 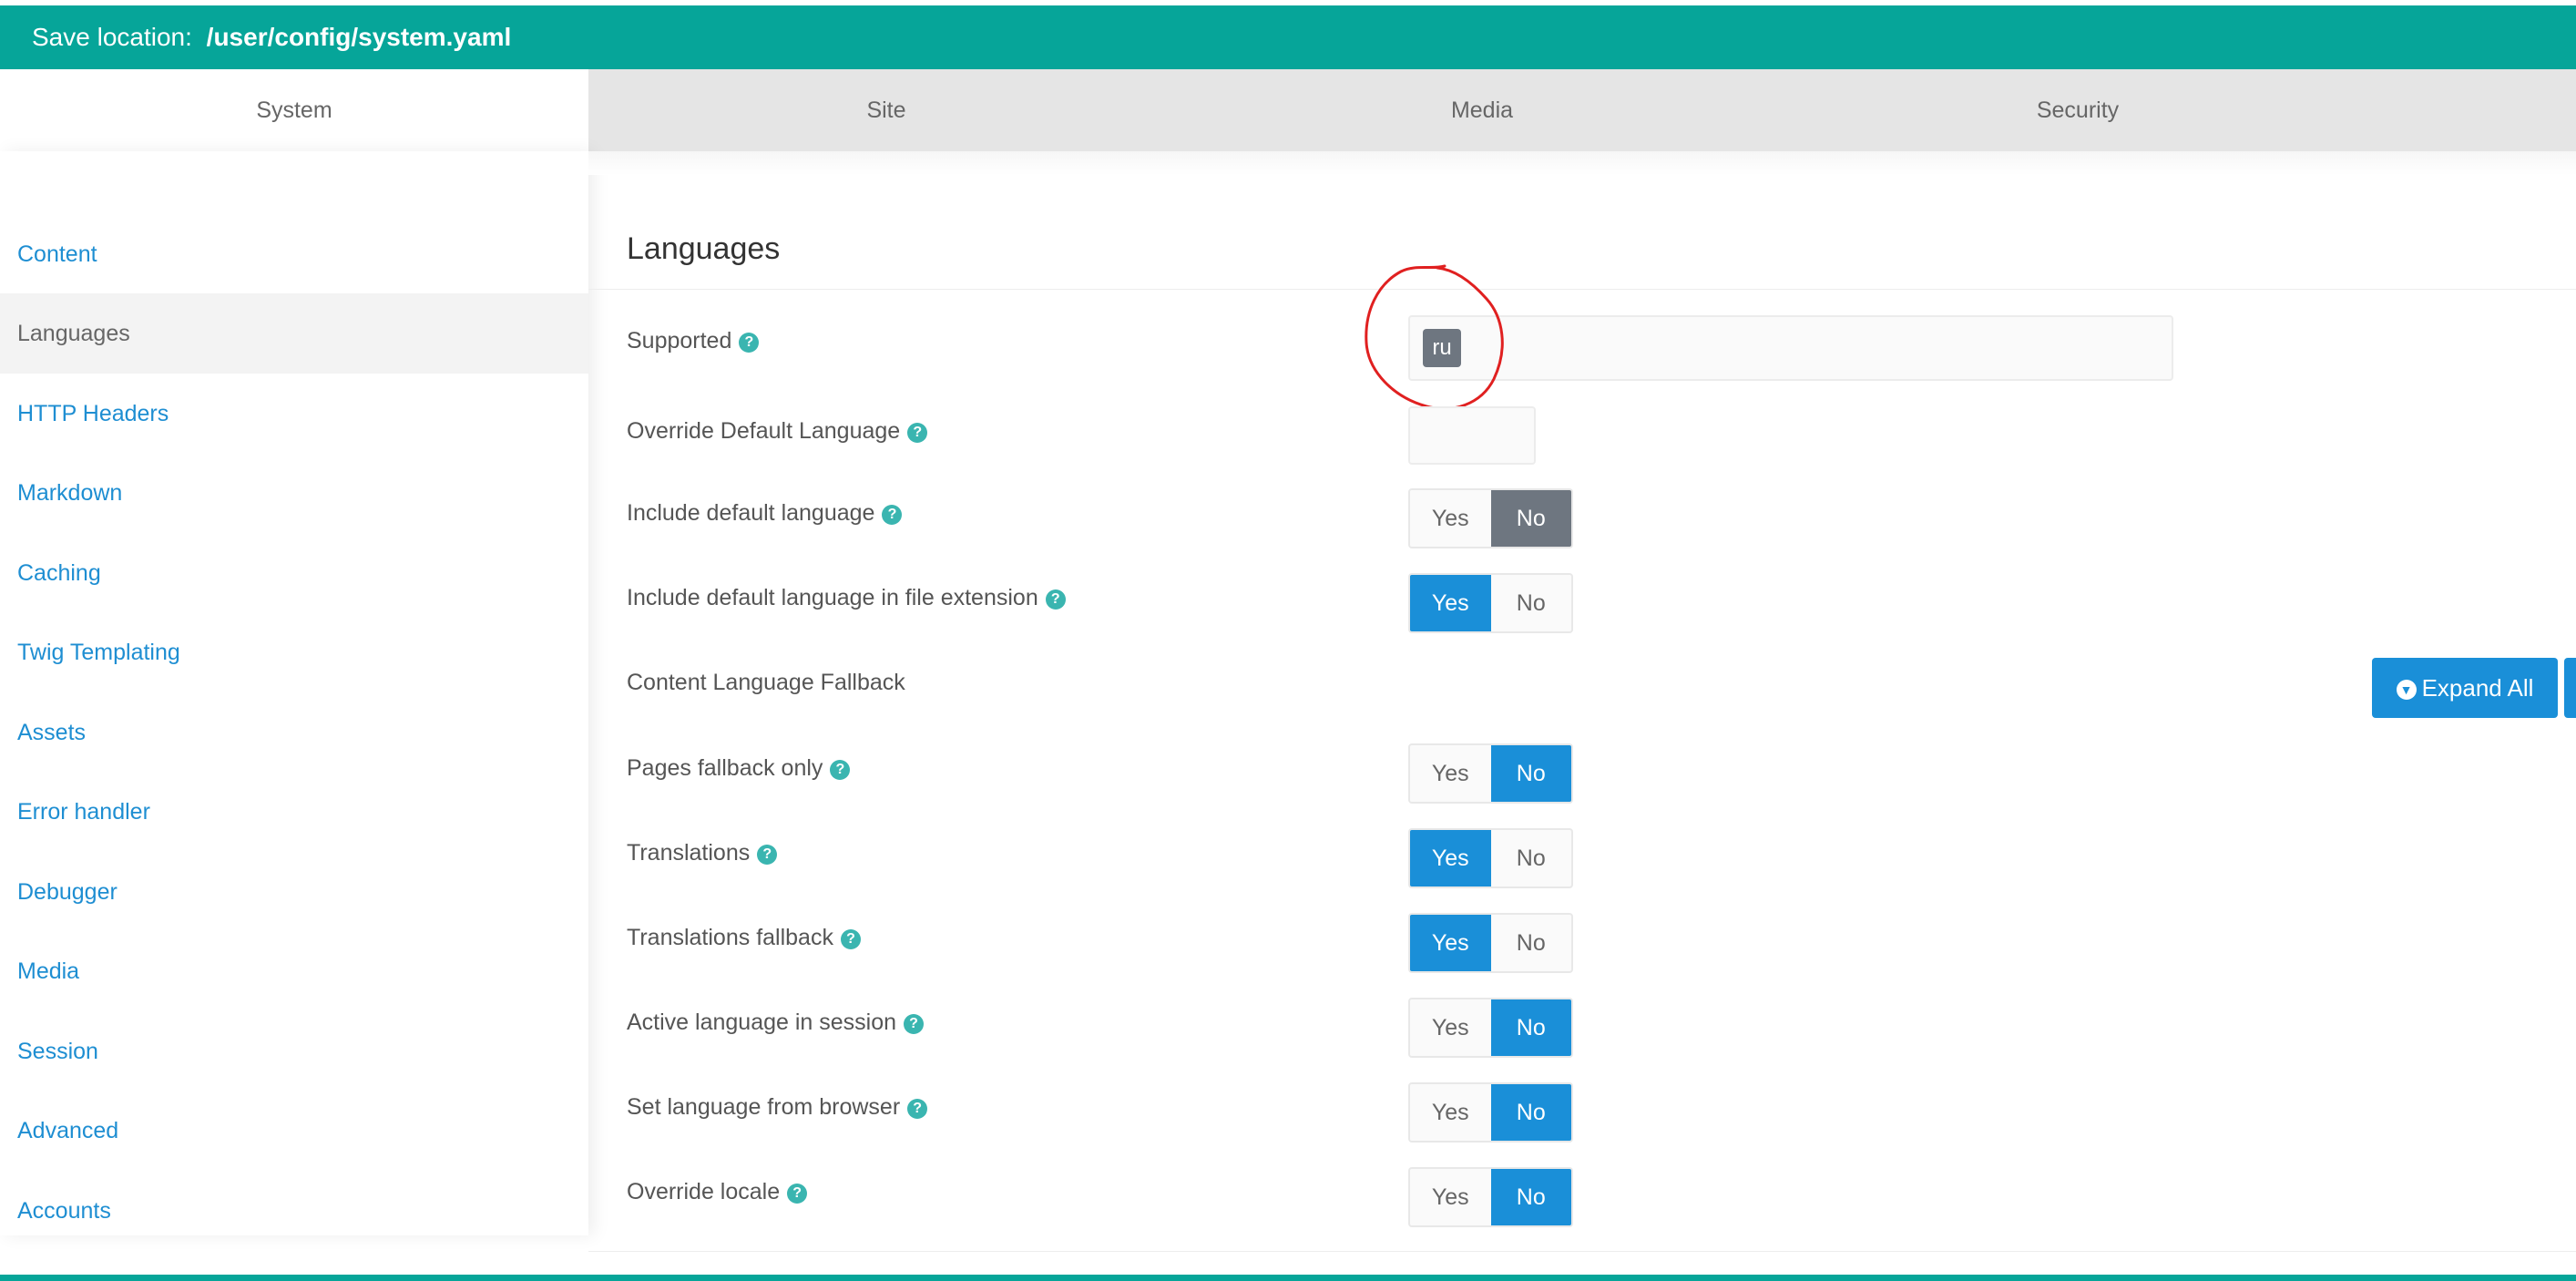 I want to click on tab-security: Security, so click(x=2078, y=110).